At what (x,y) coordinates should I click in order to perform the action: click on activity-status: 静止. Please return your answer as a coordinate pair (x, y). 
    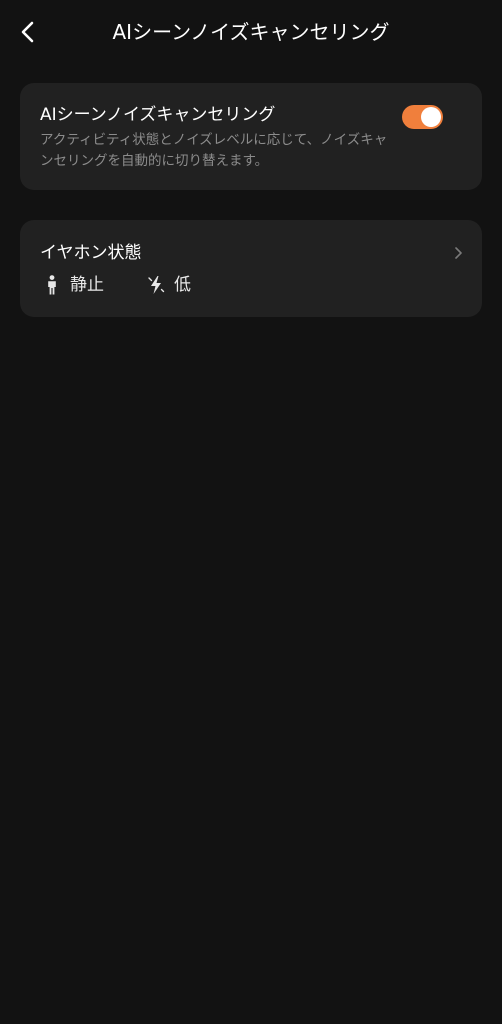
    Looking at the image, I should click on (73, 285).